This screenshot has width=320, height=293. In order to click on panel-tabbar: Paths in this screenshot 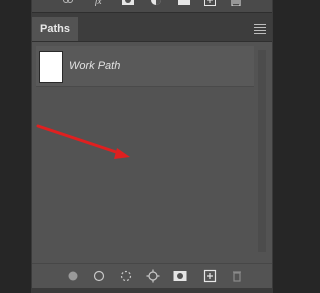, I will do `click(152, 27)`.